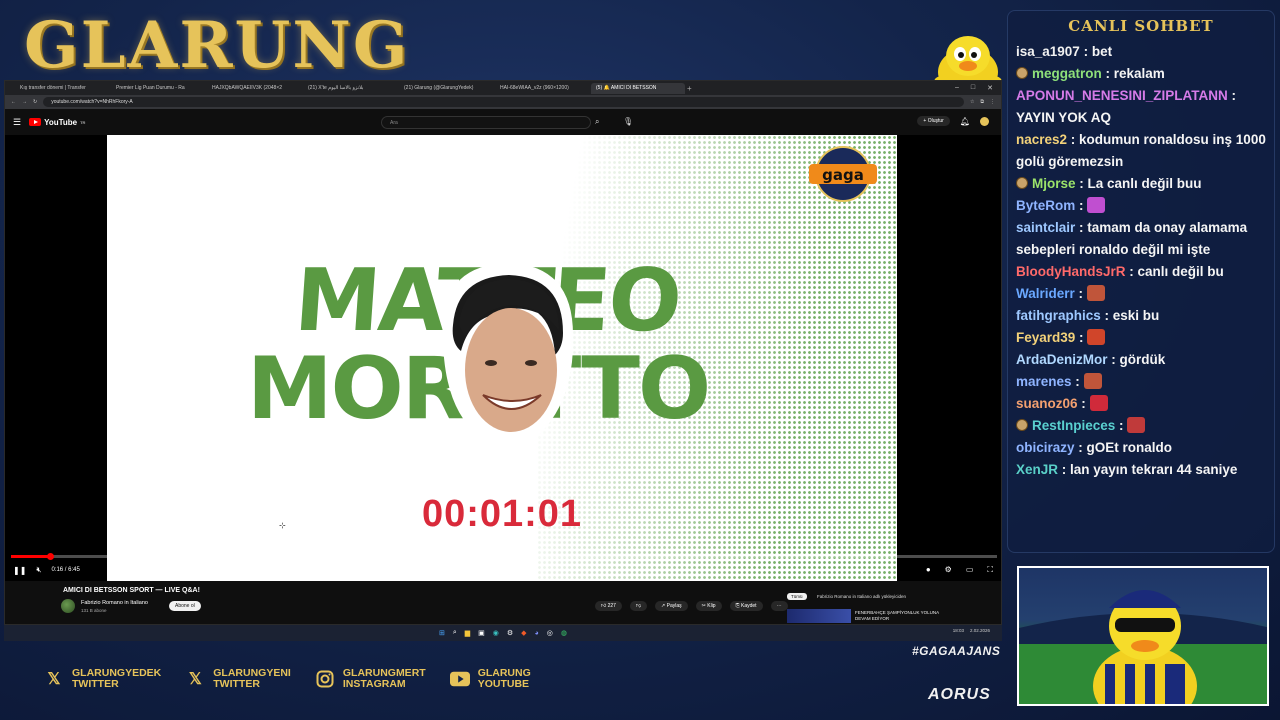 The width and height of the screenshot is (1280, 720). Describe the element at coordinates (114, 603) in the screenshot. I see `channel-name: Fabrizio Romano in Italiano` at that location.